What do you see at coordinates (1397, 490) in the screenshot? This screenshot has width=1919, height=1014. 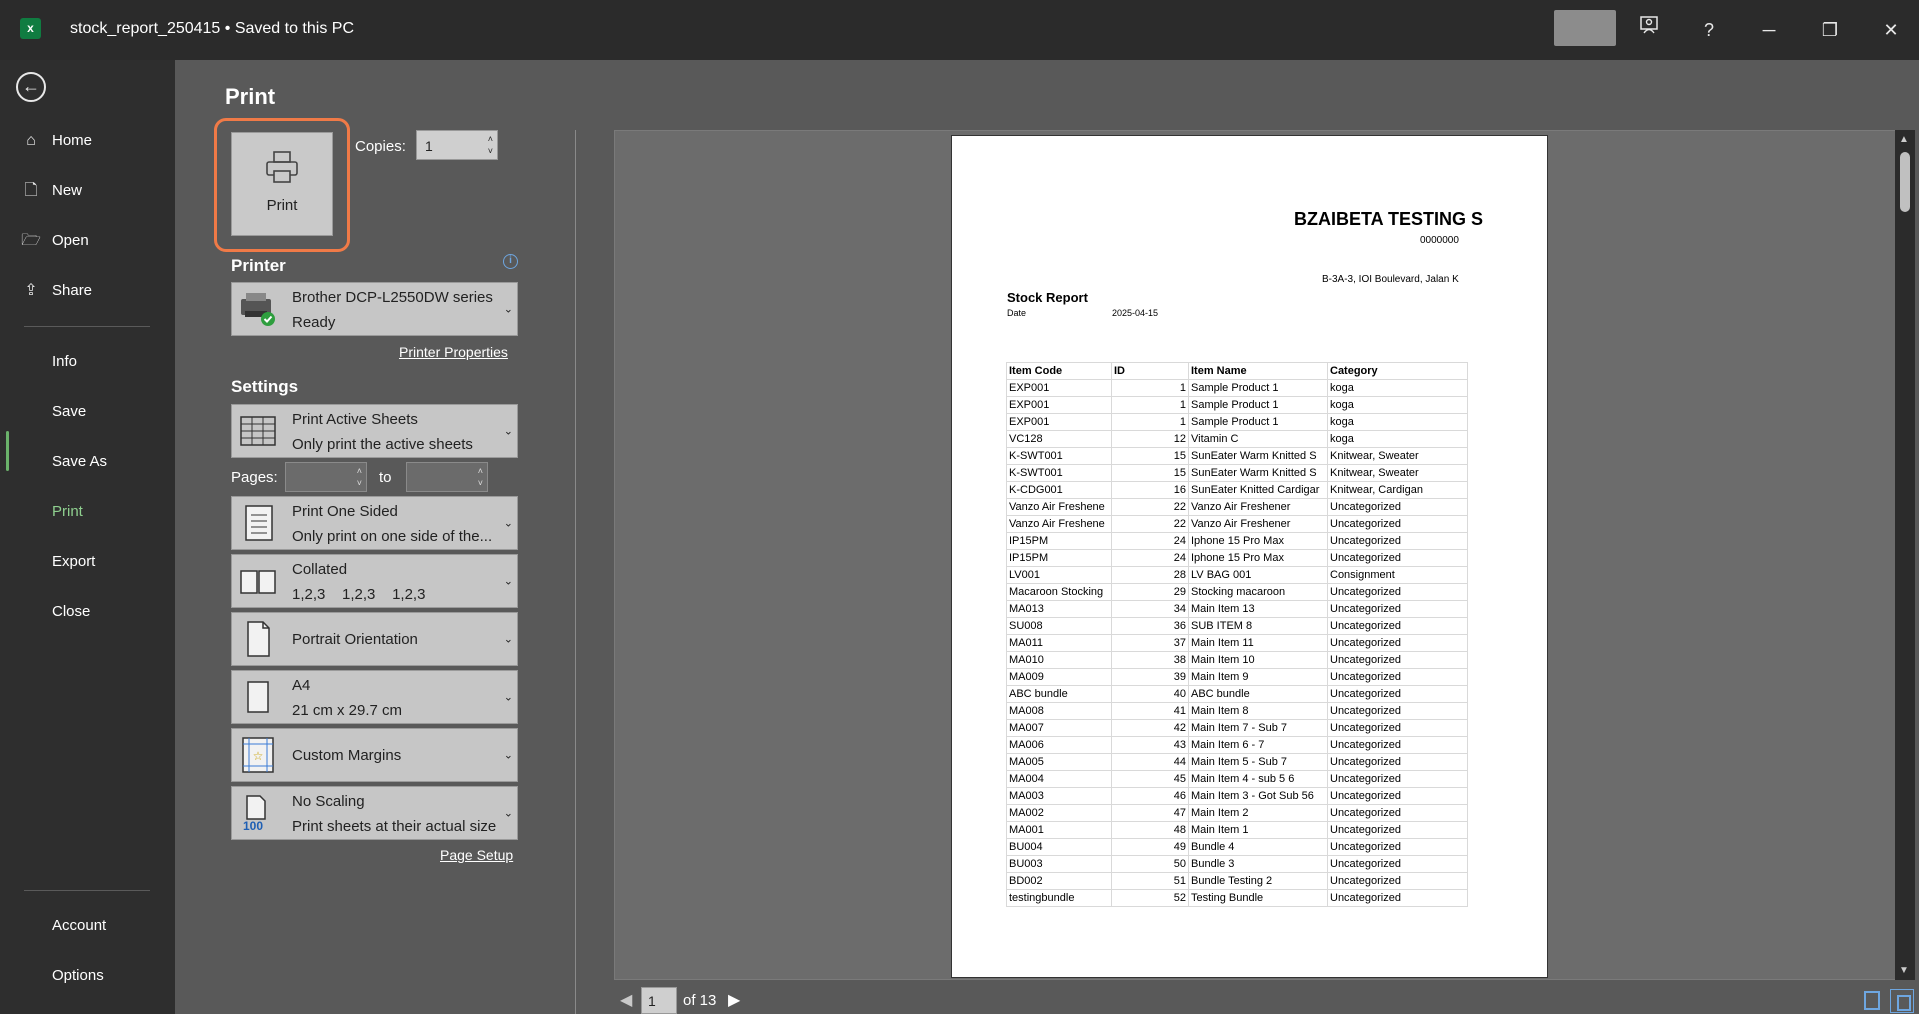 I see `table-cell: Knitwear, Cardigan` at bounding box center [1397, 490].